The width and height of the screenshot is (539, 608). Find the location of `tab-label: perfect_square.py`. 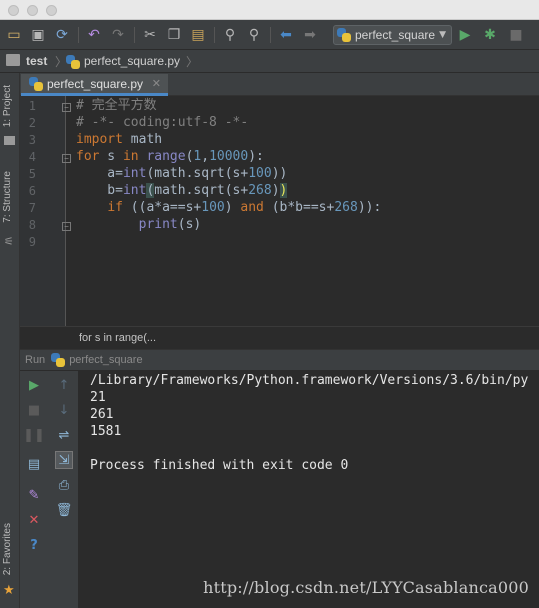

tab-label: perfect_square.py is located at coordinates (95, 83).